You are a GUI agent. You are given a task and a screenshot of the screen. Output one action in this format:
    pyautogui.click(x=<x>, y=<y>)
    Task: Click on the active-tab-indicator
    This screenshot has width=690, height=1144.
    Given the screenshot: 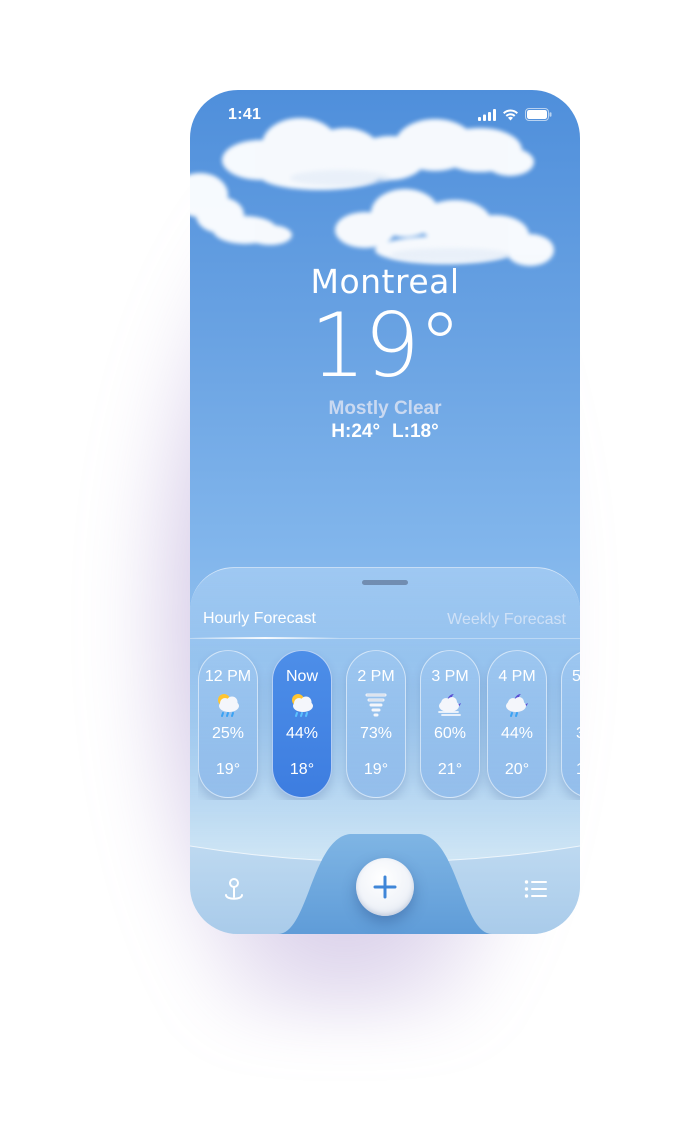 What is the action you would take?
    pyautogui.click(x=265, y=638)
    